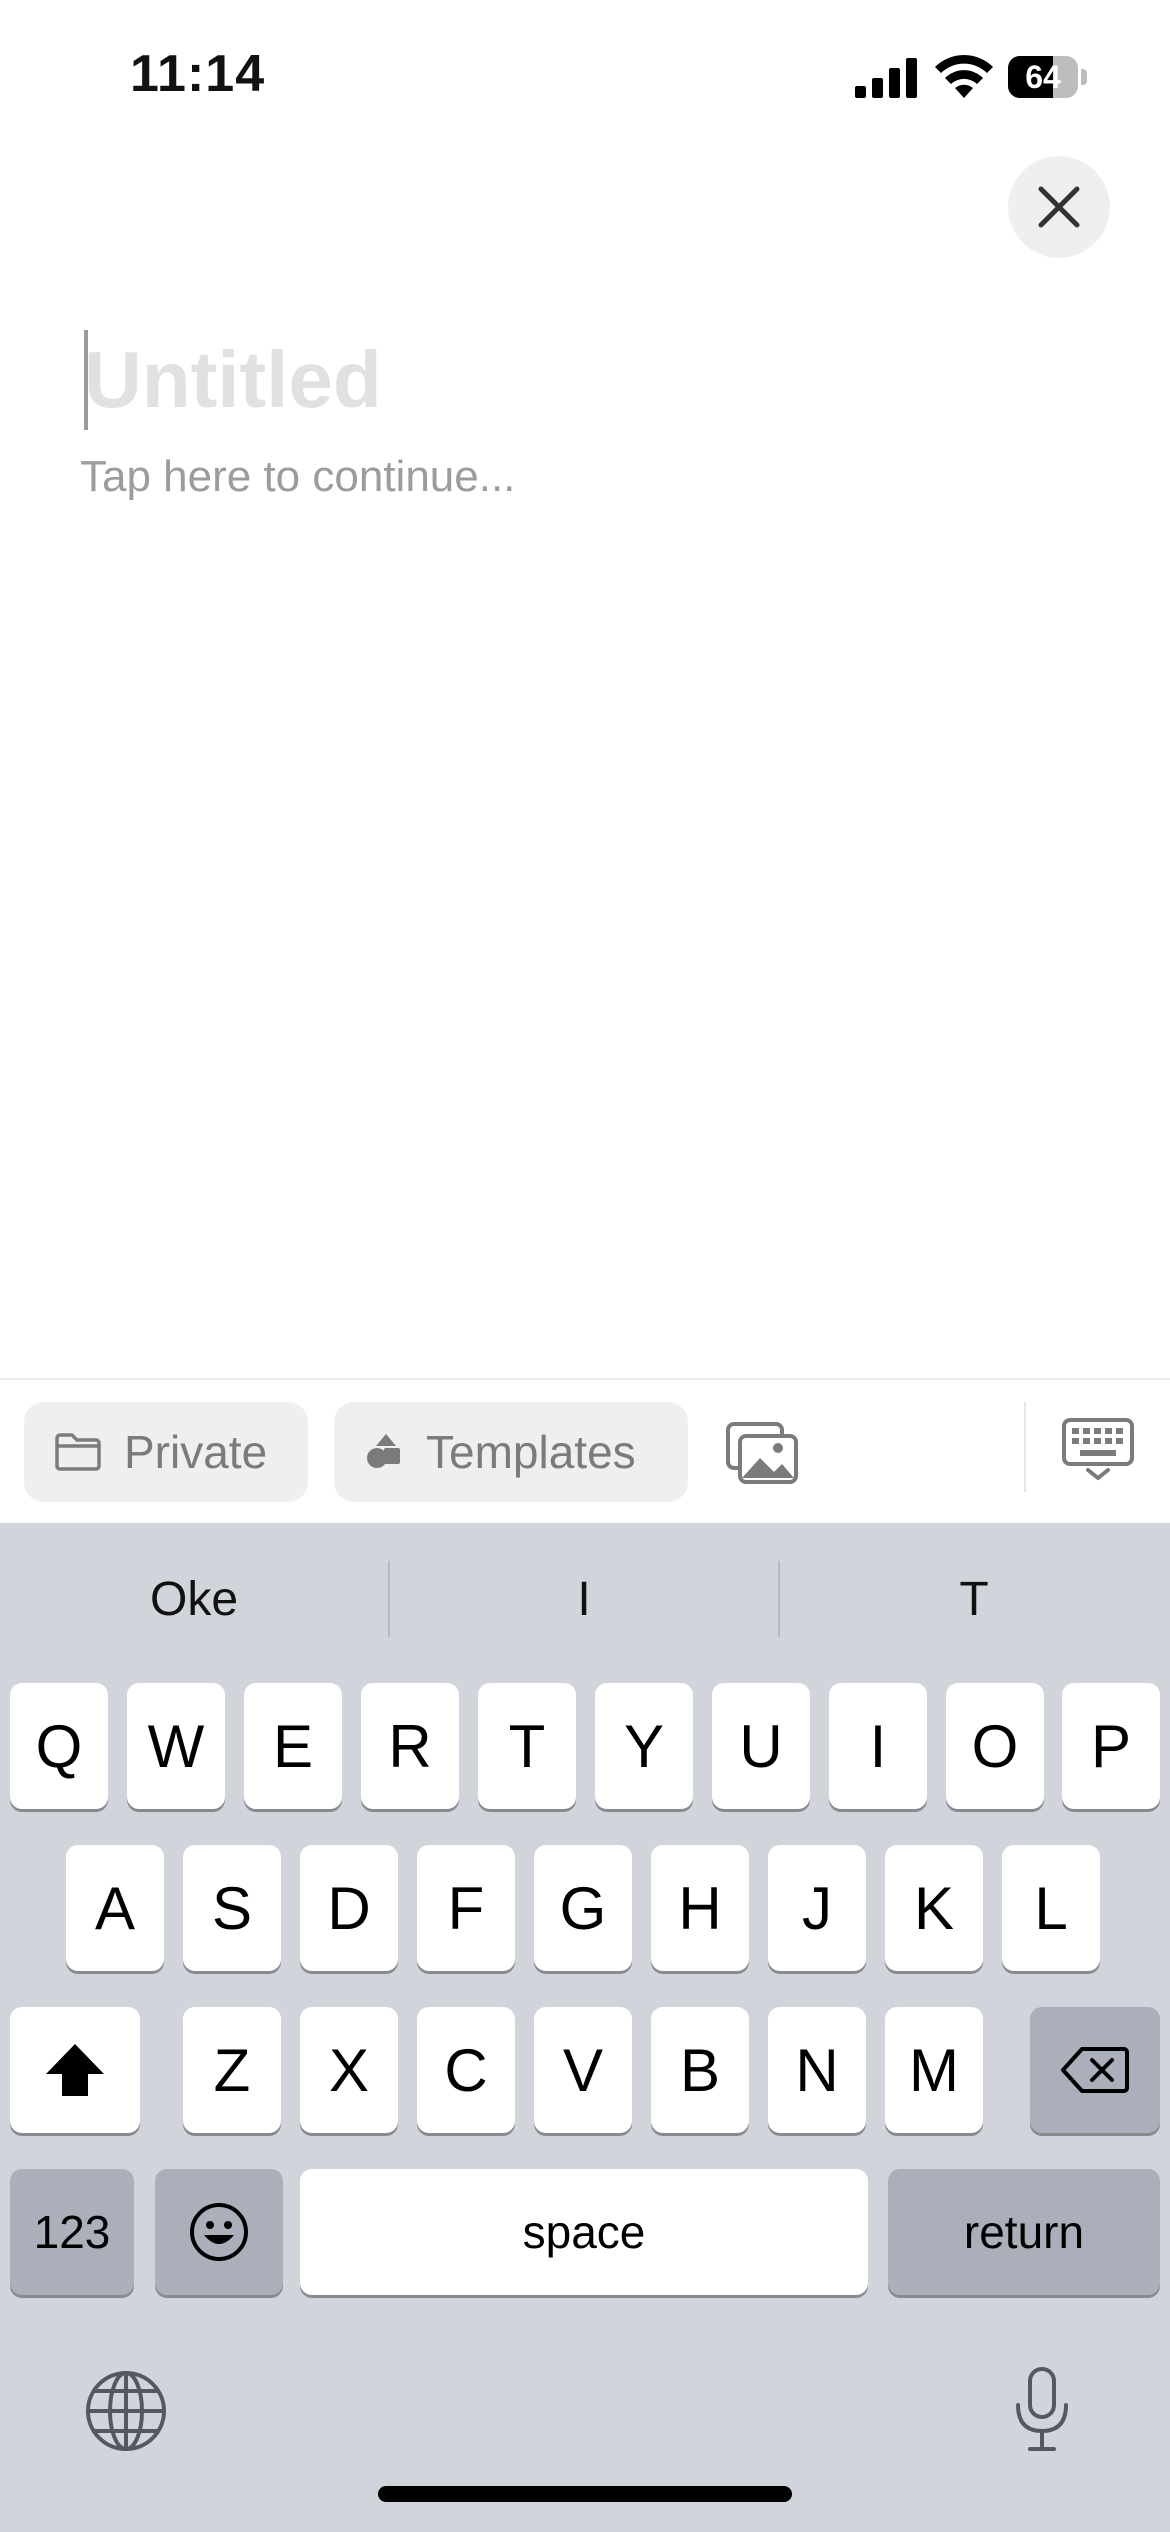 The height and width of the screenshot is (2532, 1170). Describe the element at coordinates (196, 1452) in the screenshot. I see `private-label: Private` at that location.